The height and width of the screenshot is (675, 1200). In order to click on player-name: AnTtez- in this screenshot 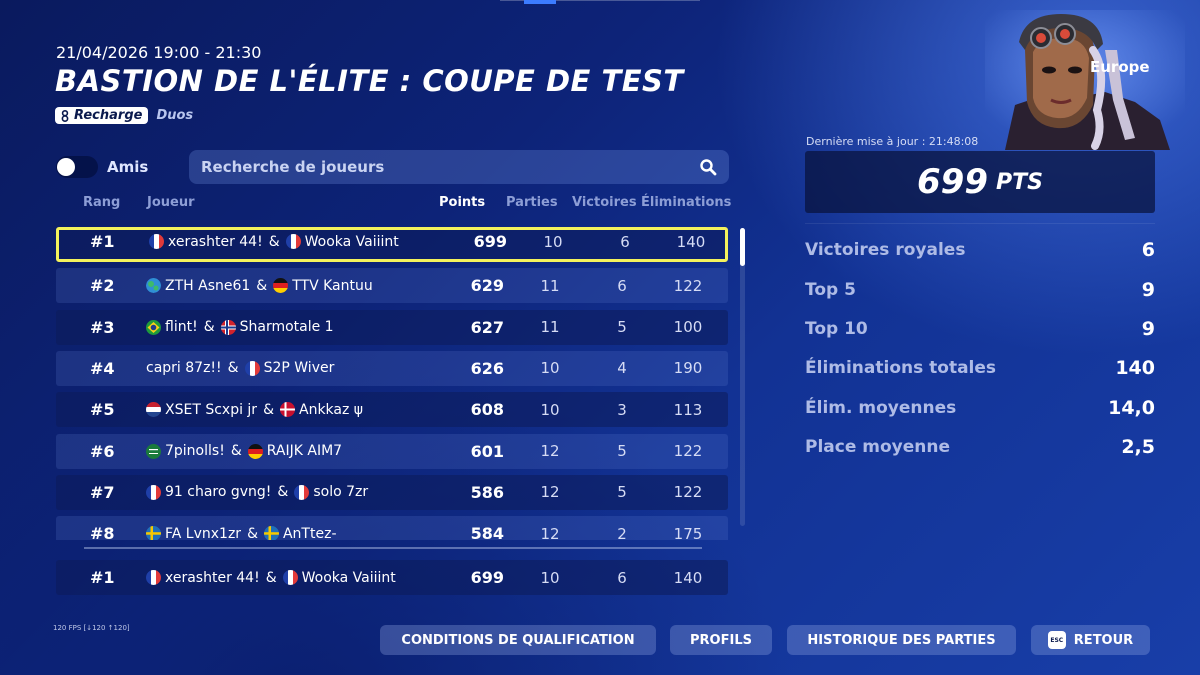, I will do `click(310, 533)`.